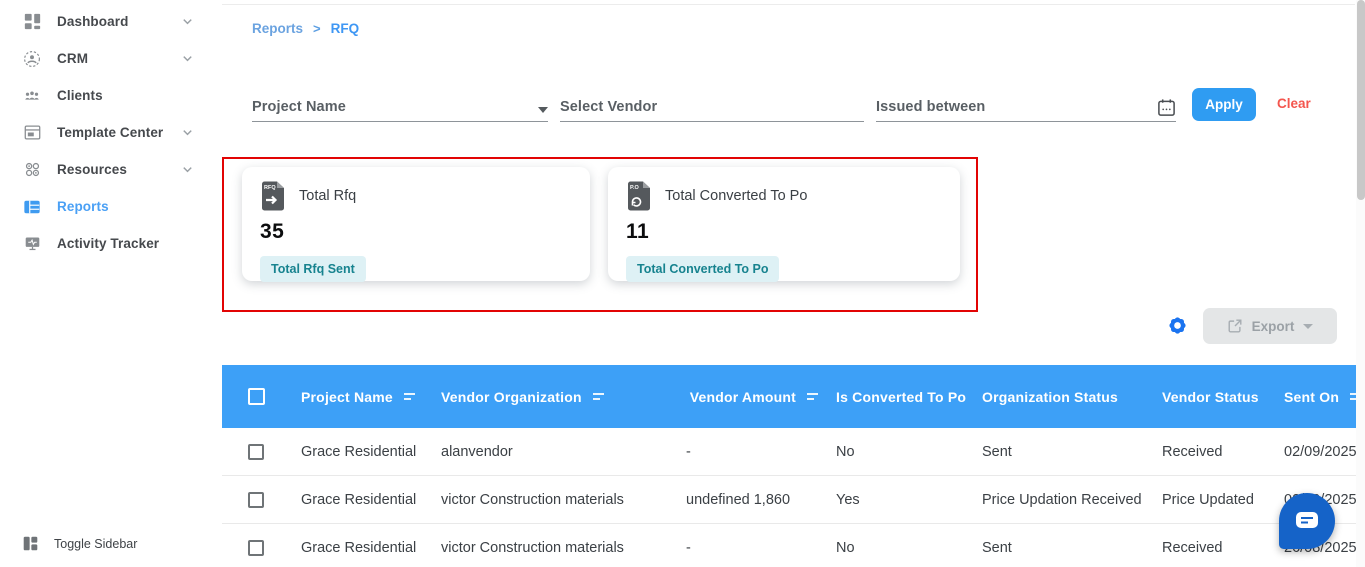 This screenshot has width=1365, height=567. What do you see at coordinates (313, 269) in the screenshot?
I see `status-badge: Total Rfq Sent` at bounding box center [313, 269].